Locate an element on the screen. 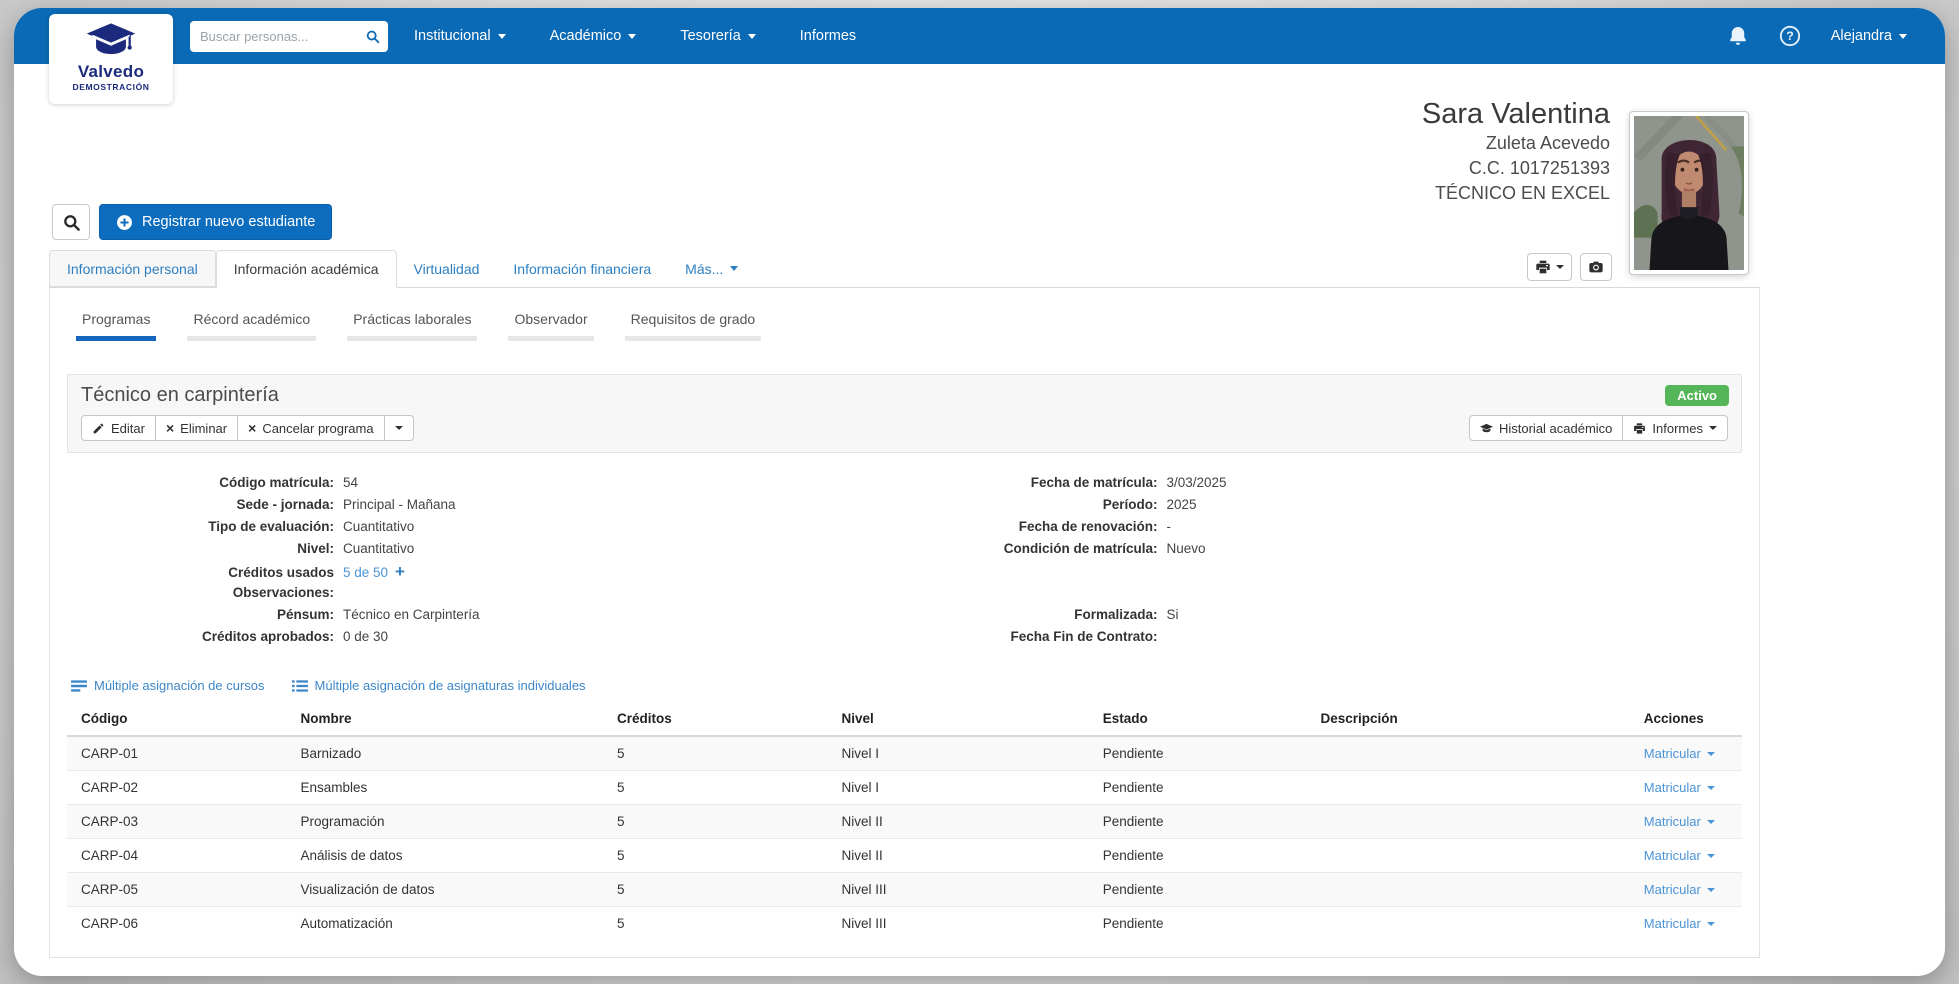  brand-subtitle: DEMOSTRACIÓN is located at coordinates (111, 86).